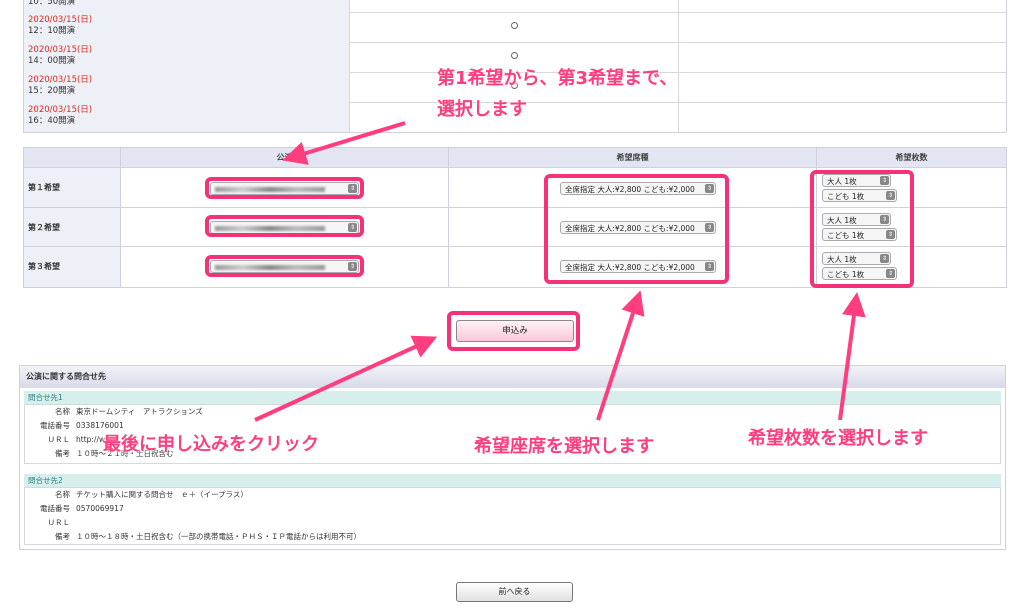 This screenshot has width=1024, height=609. What do you see at coordinates (838, 438) in the screenshot?
I see `annotation-select-count: 希望枚数を選択します` at bounding box center [838, 438].